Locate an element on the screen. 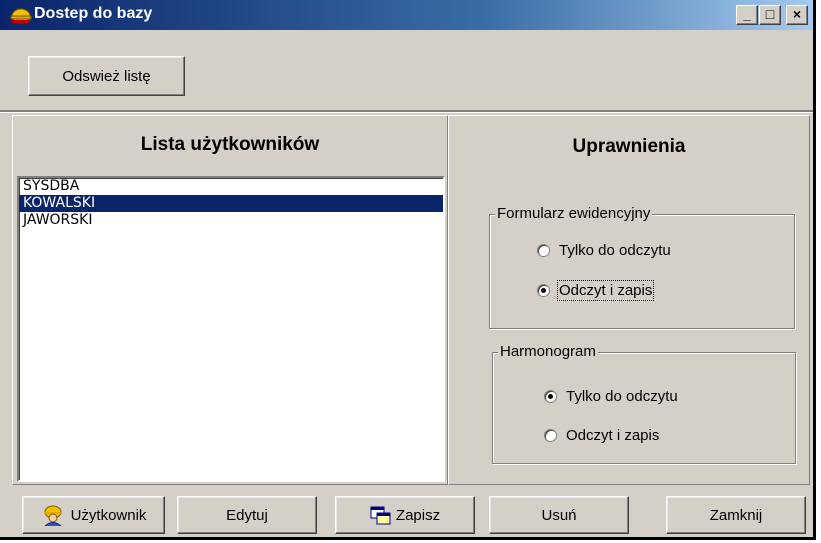 The width and height of the screenshot is (821, 543). bottom-toolbar: Użytkownik Edytuj Zapisz Usuń Zamknij is located at coordinates (406, 513).